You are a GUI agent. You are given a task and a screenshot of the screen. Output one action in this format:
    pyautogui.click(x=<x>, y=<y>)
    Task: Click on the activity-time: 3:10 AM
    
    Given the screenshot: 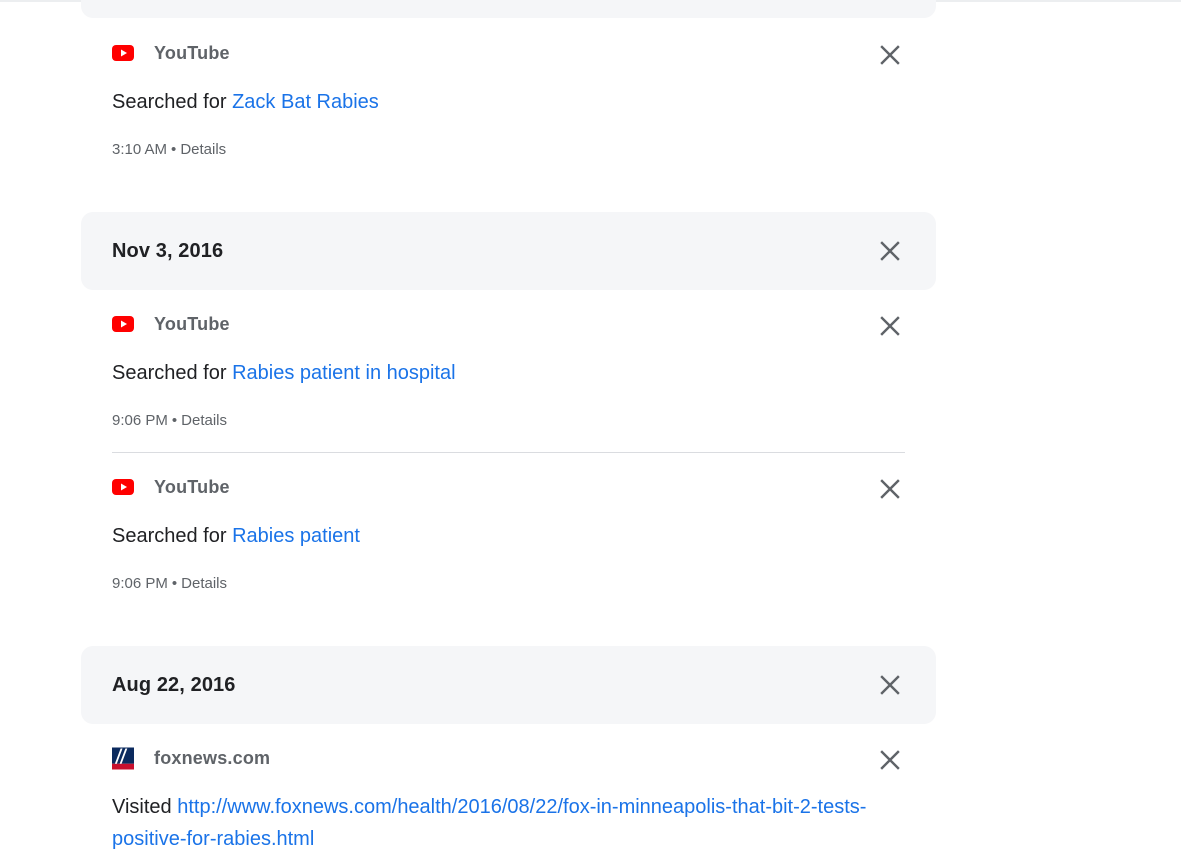 What is the action you would take?
    pyautogui.click(x=140, y=149)
    